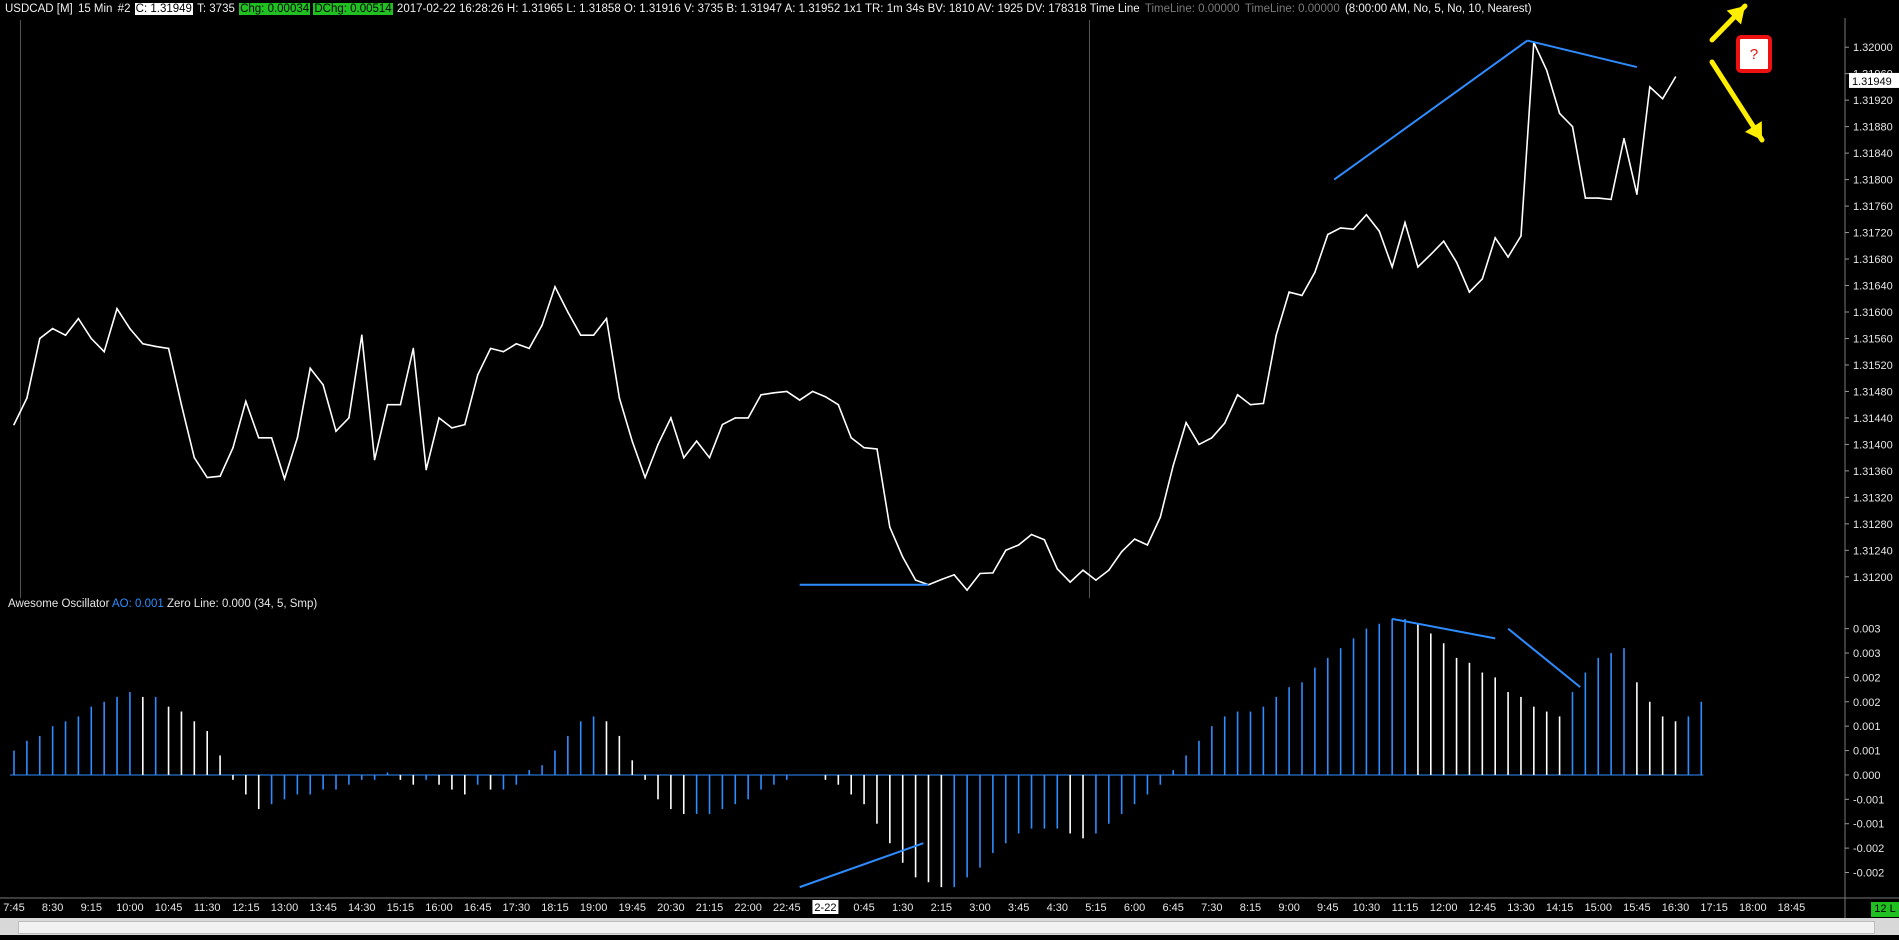 The width and height of the screenshot is (1899, 940). Describe the element at coordinates (1868, 825) in the screenshot. I see `ao-tick-label: -0.001` at that location.